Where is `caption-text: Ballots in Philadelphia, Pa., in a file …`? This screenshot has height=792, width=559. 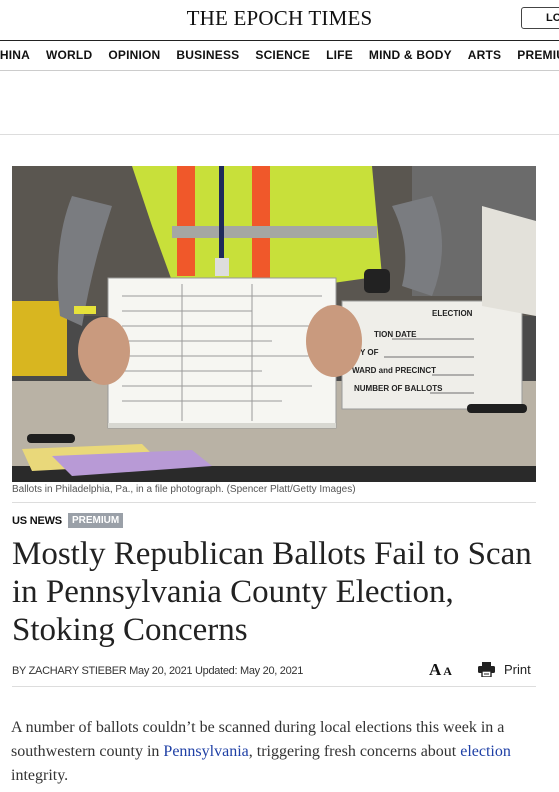 caption-text: Ballots in Philadelphia, Pa., in a file … is located at coordinates (184, 489).